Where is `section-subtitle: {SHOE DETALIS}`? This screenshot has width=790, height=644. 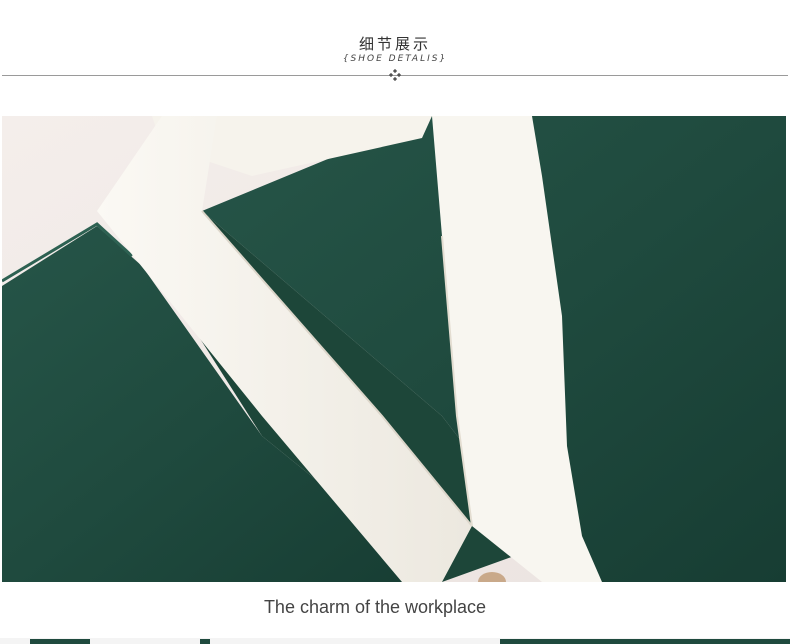
section-subtitle: {SHOE DETALIS} is located at coordinates (395, 59).